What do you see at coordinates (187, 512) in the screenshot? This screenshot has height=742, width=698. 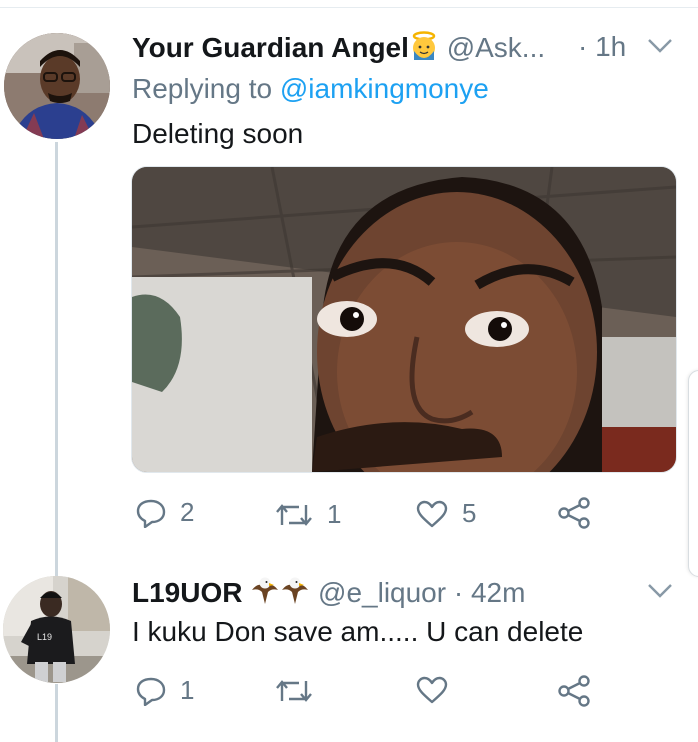 I see `reply-count: 2` at bounding box center [187, 512].